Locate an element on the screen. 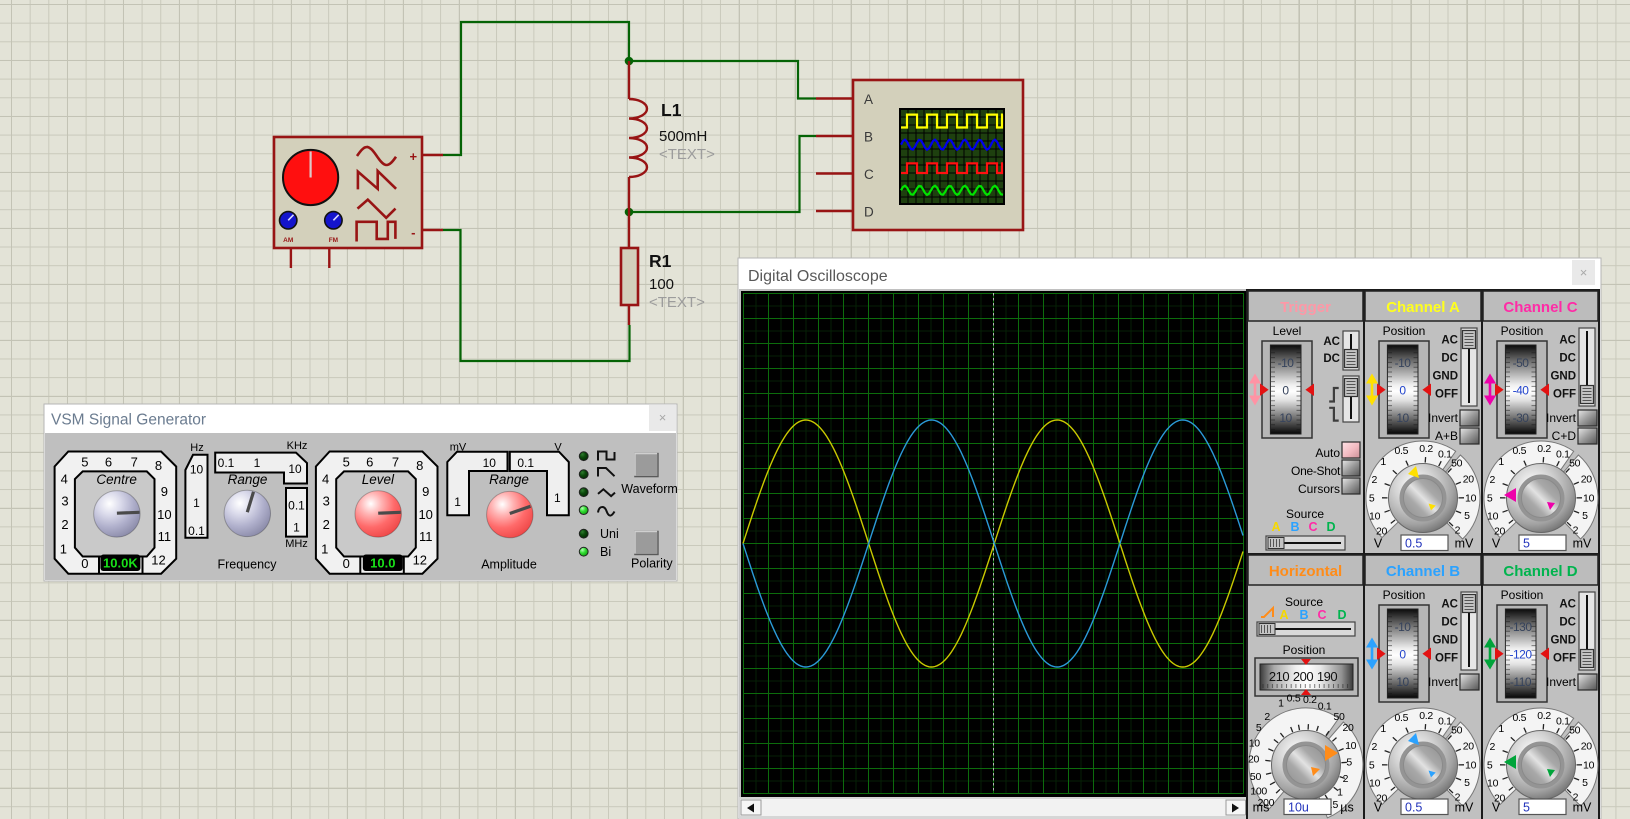  svg-text: -40 is located at coordinates (1521, 391).